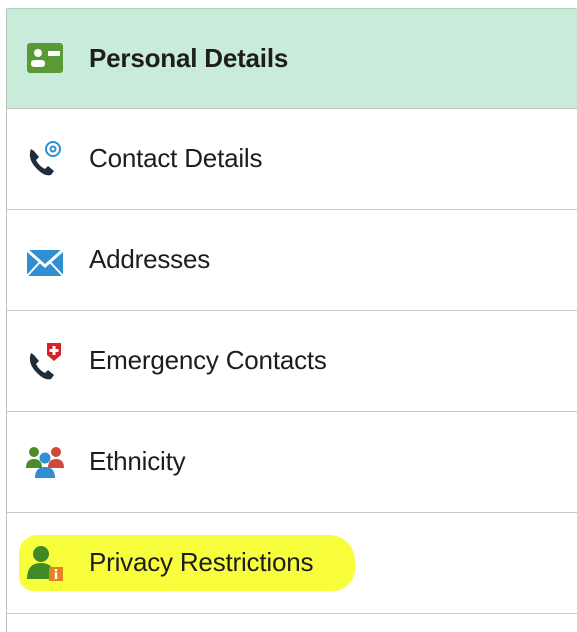 The height and width of the screenshot is (632, 577). I want to click on nav-item-label: Ethnicity, so click(137, 461).